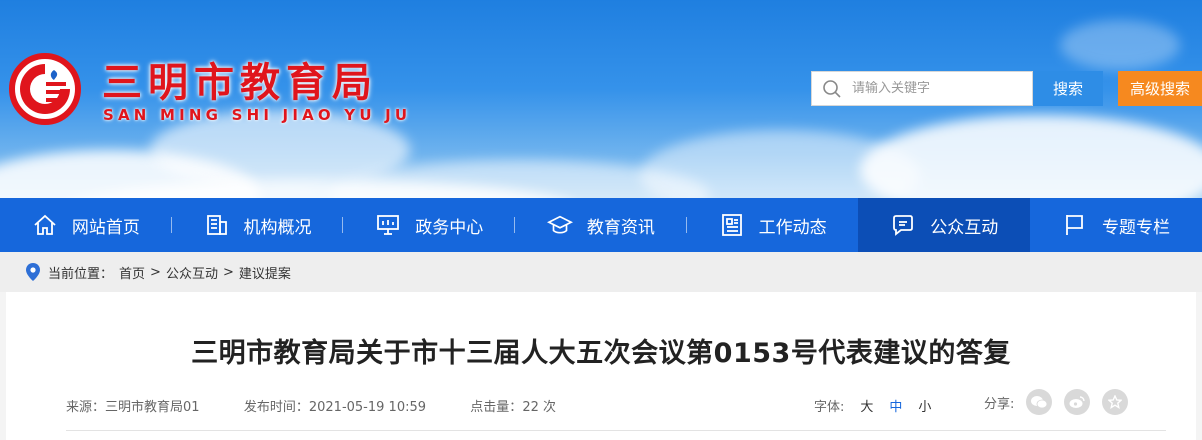 The width and height of the screenshot is (1202, 440). I want to click on share-bar: 分享:, so click(1056, 402).